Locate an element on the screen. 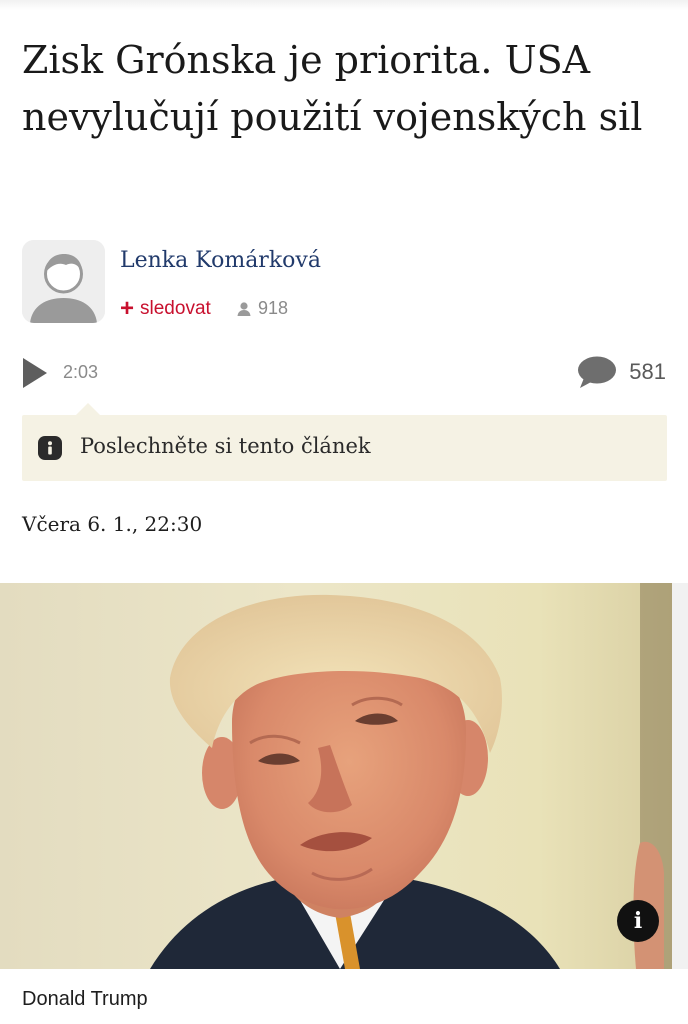  author-block: Lenka Komárková + sledovat 918 is located at coordinates (342, 283).